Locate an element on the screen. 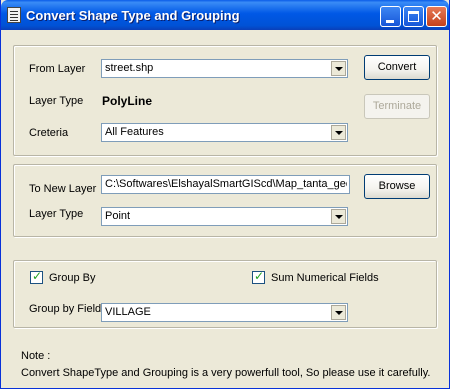  criteria-label: Creteria is located at coordinates (49, 133).